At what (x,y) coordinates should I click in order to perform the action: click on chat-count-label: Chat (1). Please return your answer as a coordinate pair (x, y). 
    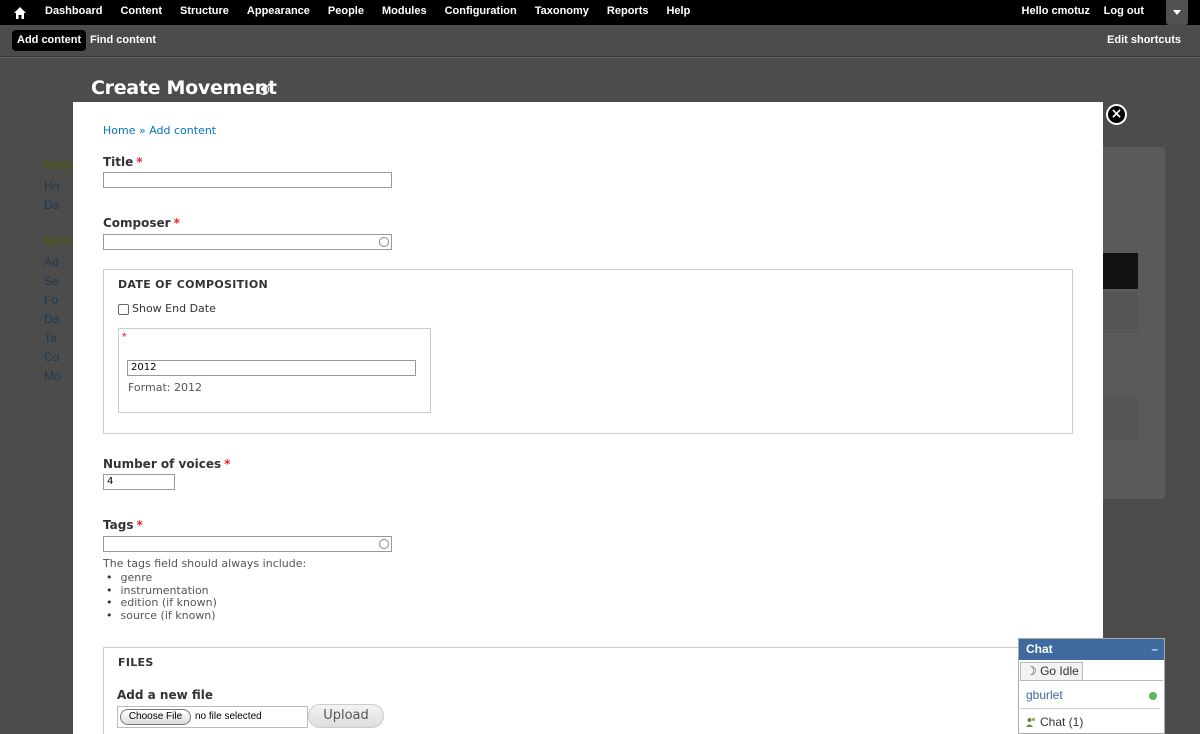
    Looking at the image, I should click on (1062, 722).